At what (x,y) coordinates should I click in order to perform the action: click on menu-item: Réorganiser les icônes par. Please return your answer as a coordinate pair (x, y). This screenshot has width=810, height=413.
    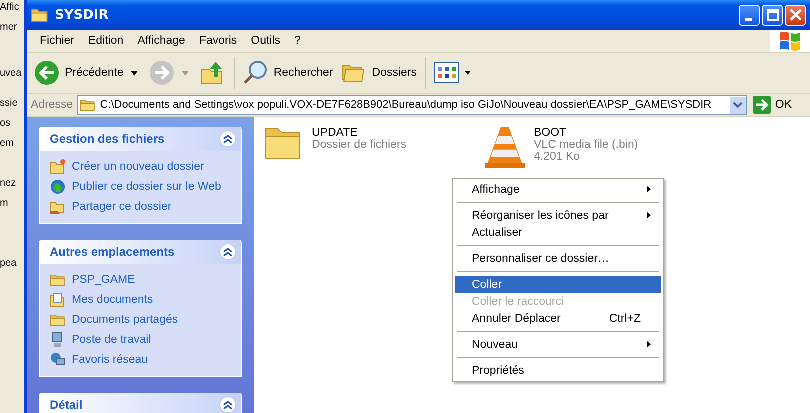
    Looking at the image, I should click on (558, 215).